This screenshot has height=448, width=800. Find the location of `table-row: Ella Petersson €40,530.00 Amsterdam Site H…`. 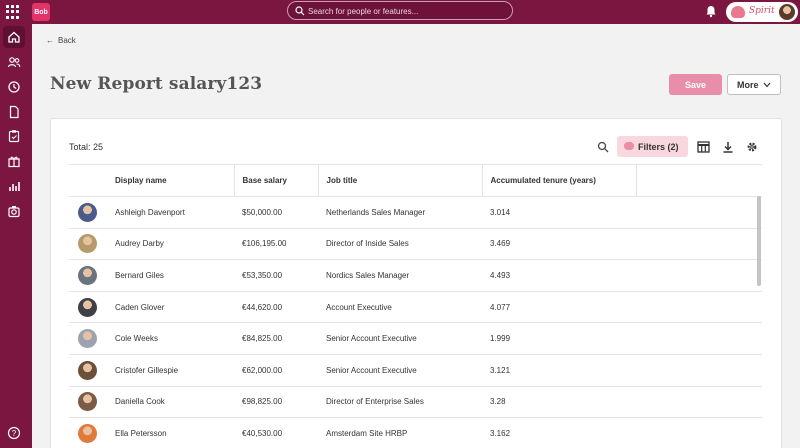

table-row: Ella Petersson €40,530.00 Amsterdam Site H… is located at coordinates (415, 432).